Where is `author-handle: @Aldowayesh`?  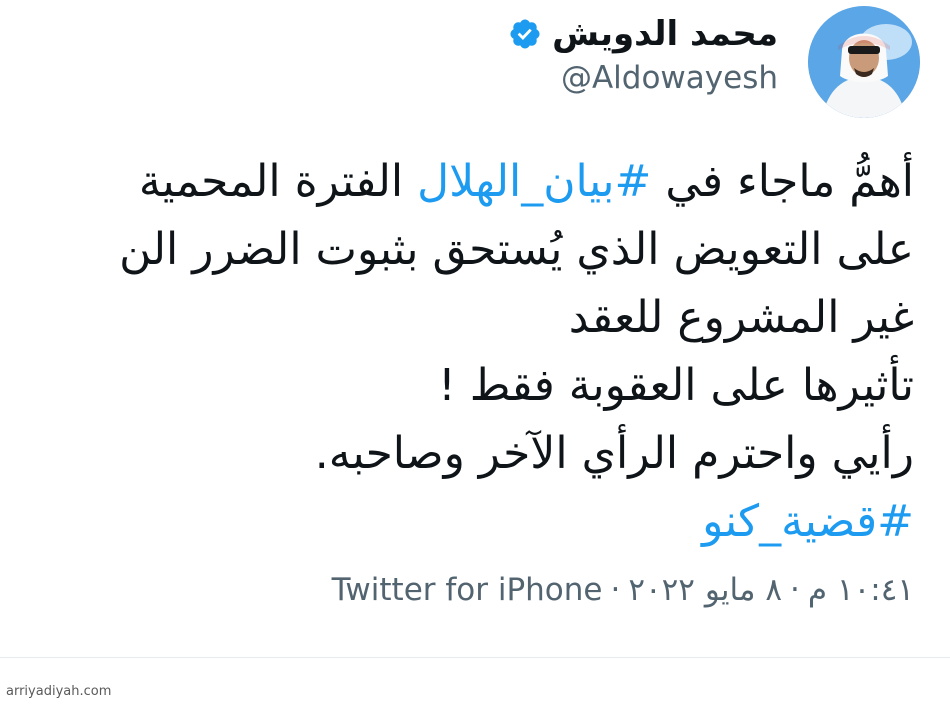
author-handle: @Aldowayesh is located at coordinates (669, 78).